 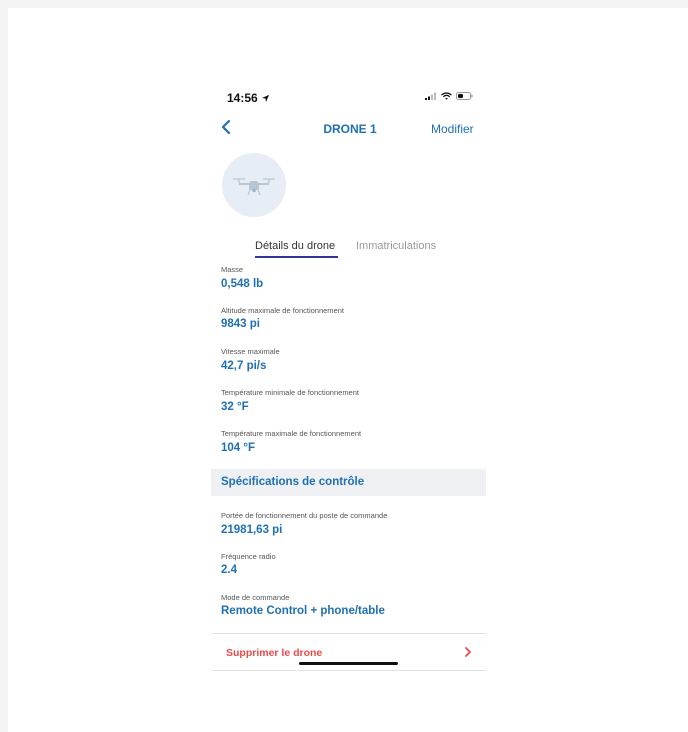 What do you see at coordinates (232, 269) in the screenshot?
I see `detail-label: Masse` at bounding box center [232, 269].